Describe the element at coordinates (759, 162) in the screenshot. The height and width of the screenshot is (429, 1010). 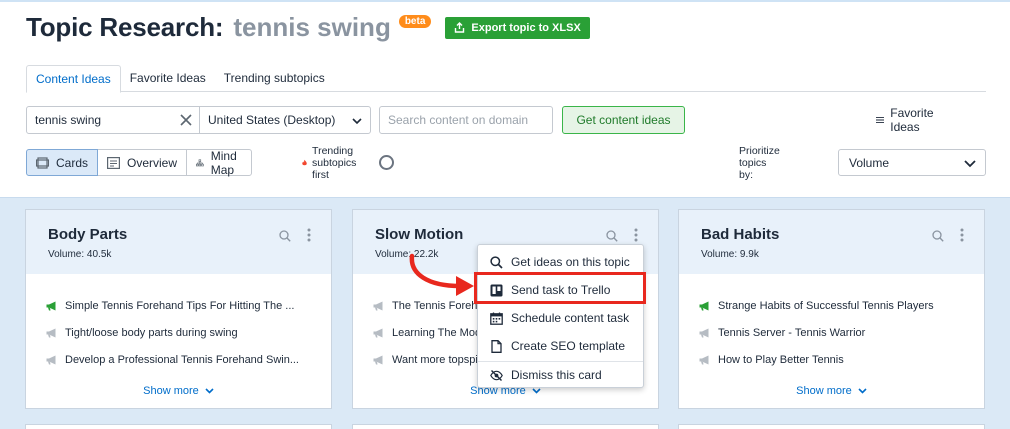
I see `prioritize-label: Prioritize topics by:` at that location.